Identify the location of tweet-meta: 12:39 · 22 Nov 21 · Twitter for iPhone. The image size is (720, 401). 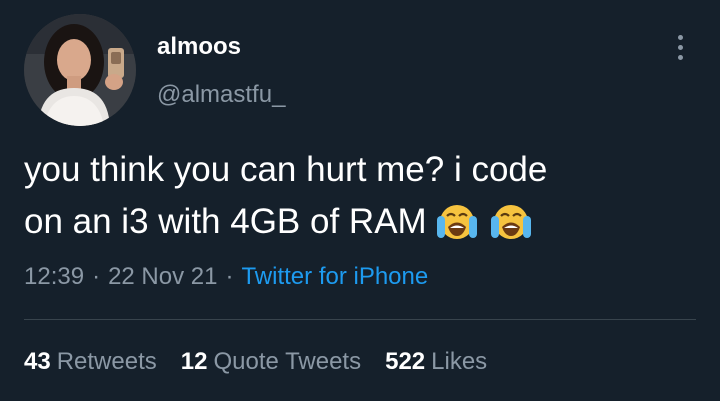
(226, 277).